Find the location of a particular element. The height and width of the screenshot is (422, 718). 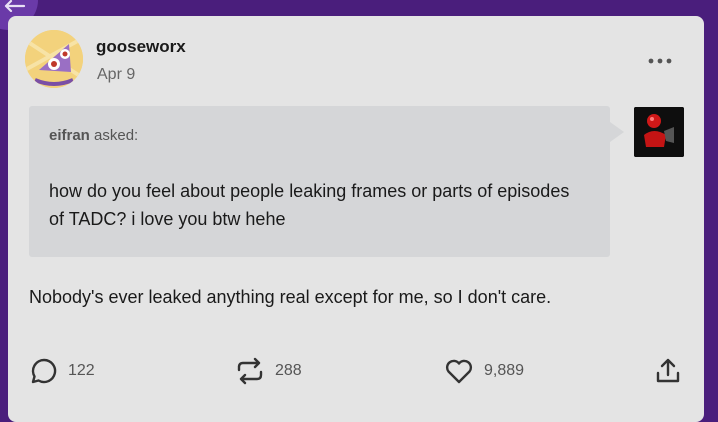

asked-label: asked: is located at coordinates (116, 135).